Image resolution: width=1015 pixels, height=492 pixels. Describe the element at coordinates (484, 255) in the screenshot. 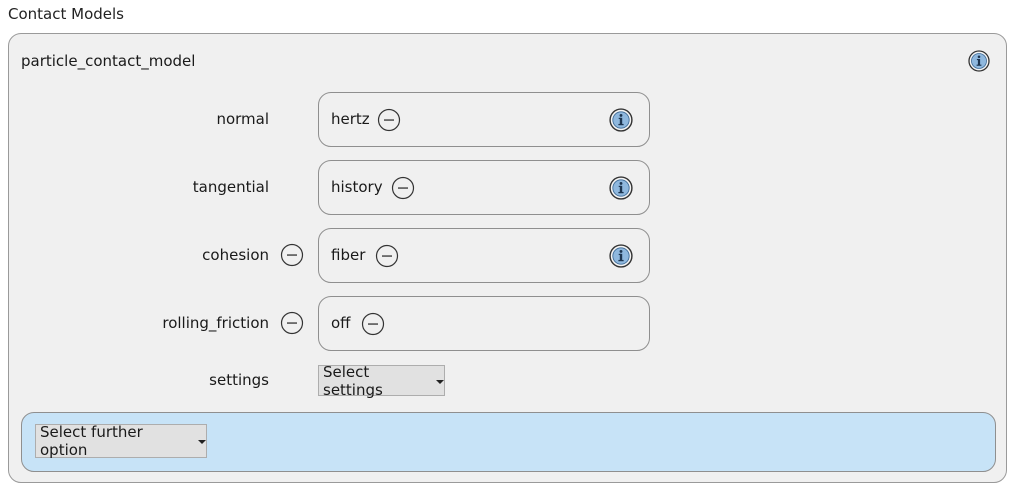

I see `cohesion-value-box: fiber` at that location.